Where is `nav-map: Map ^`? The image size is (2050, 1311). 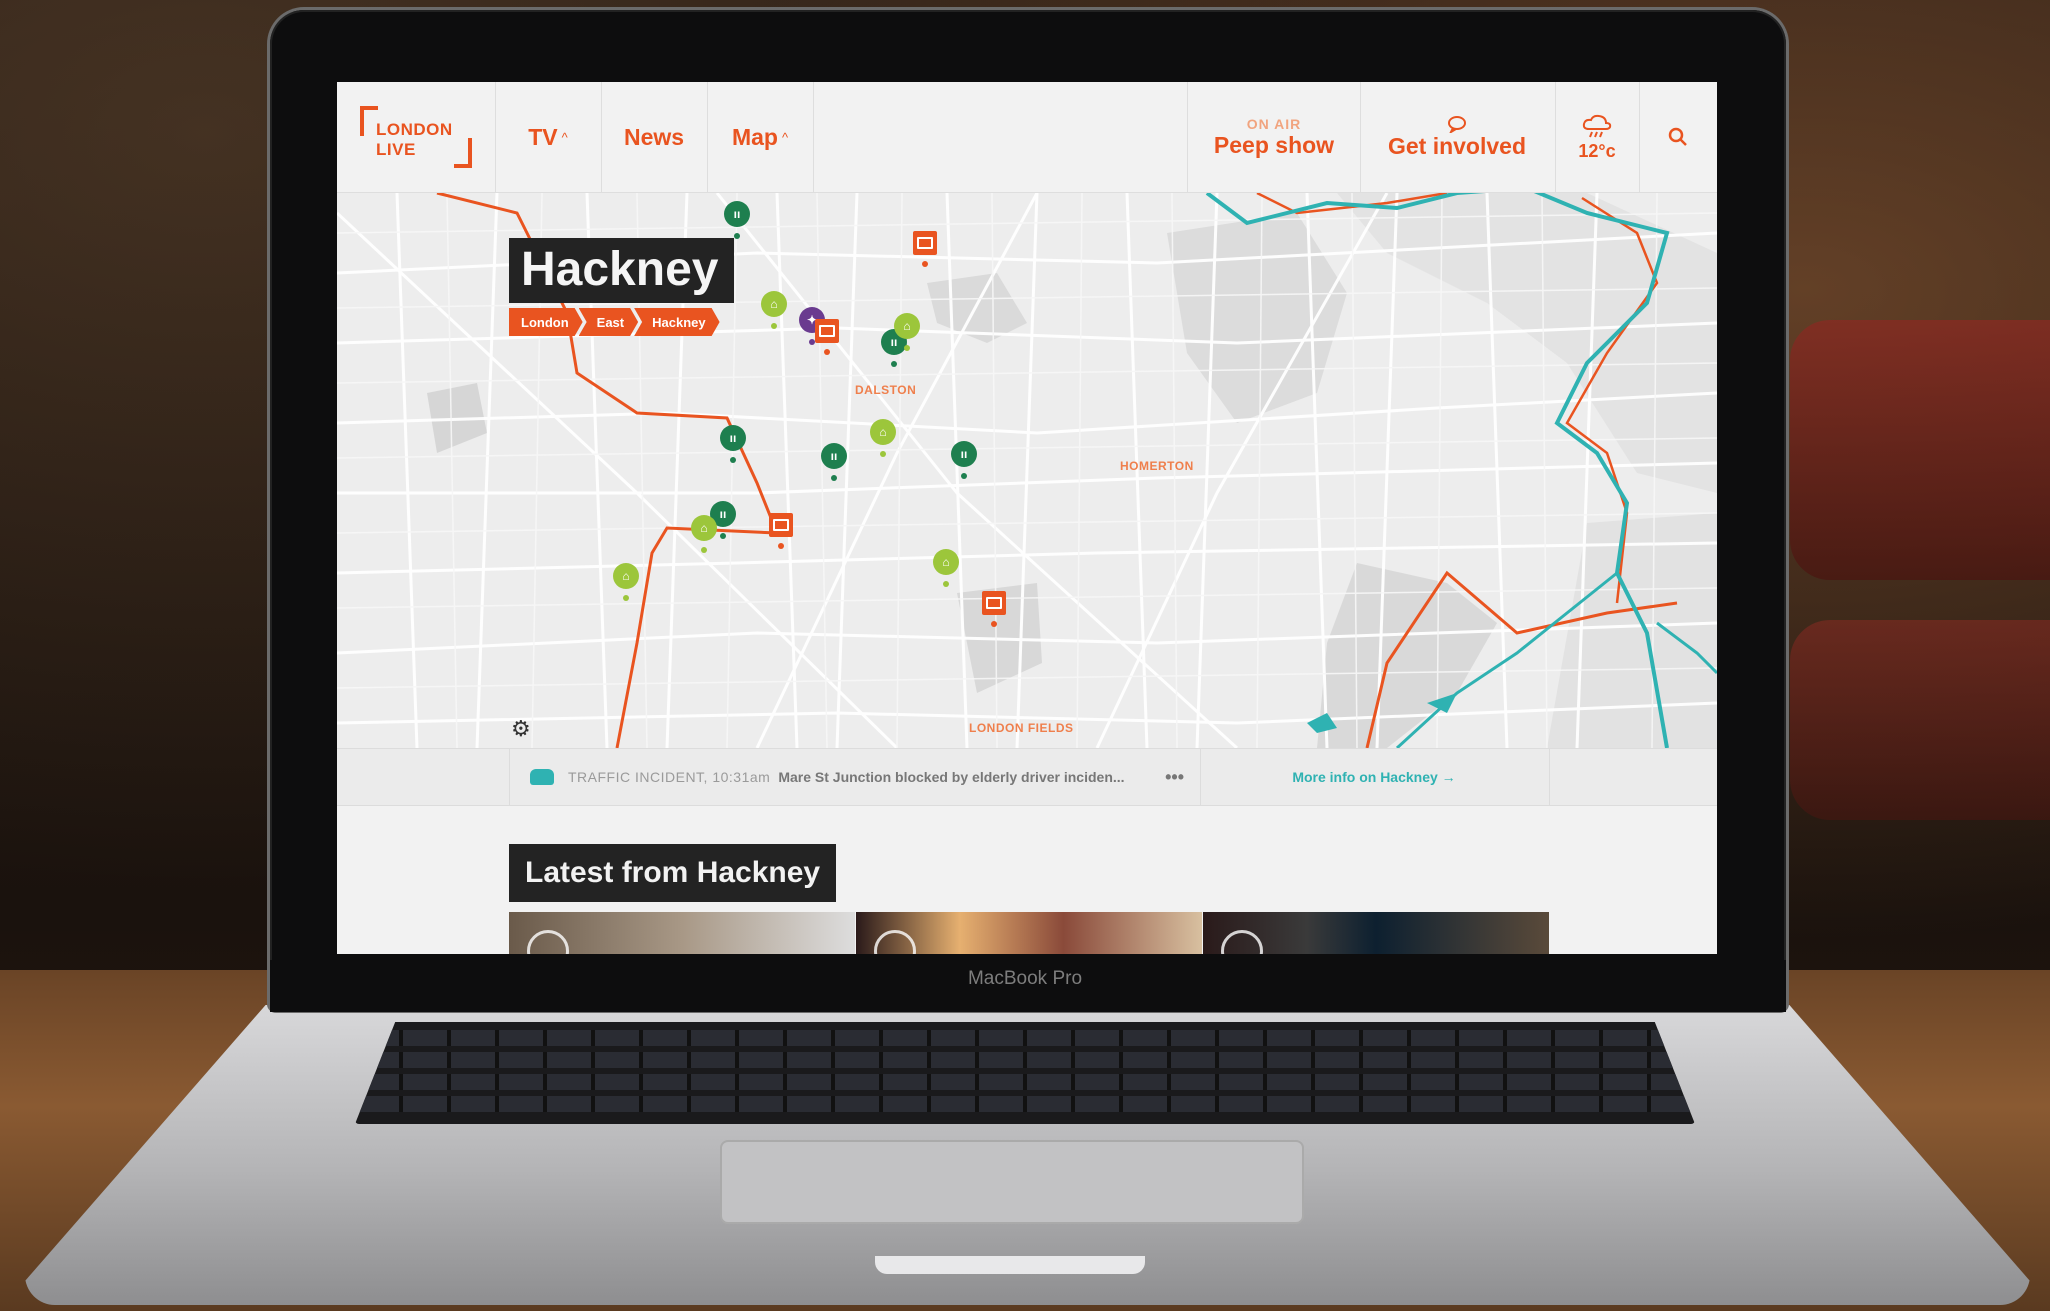 nav-map: Map ^ is located at coordinates (760, 137).